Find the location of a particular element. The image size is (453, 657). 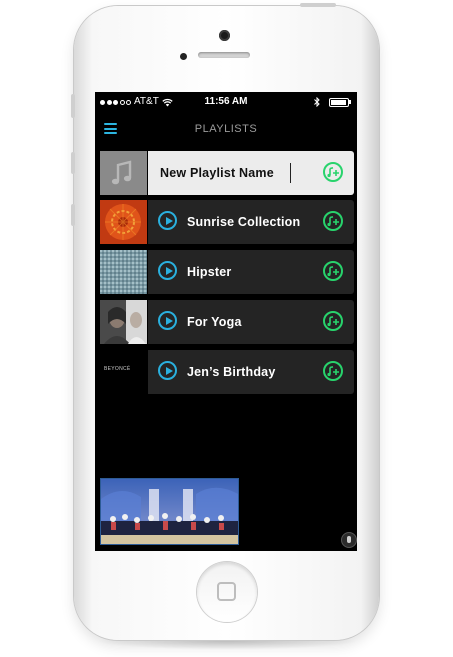

status-bar: AT&T 11:56 AM is located at coordinates (226, 102).